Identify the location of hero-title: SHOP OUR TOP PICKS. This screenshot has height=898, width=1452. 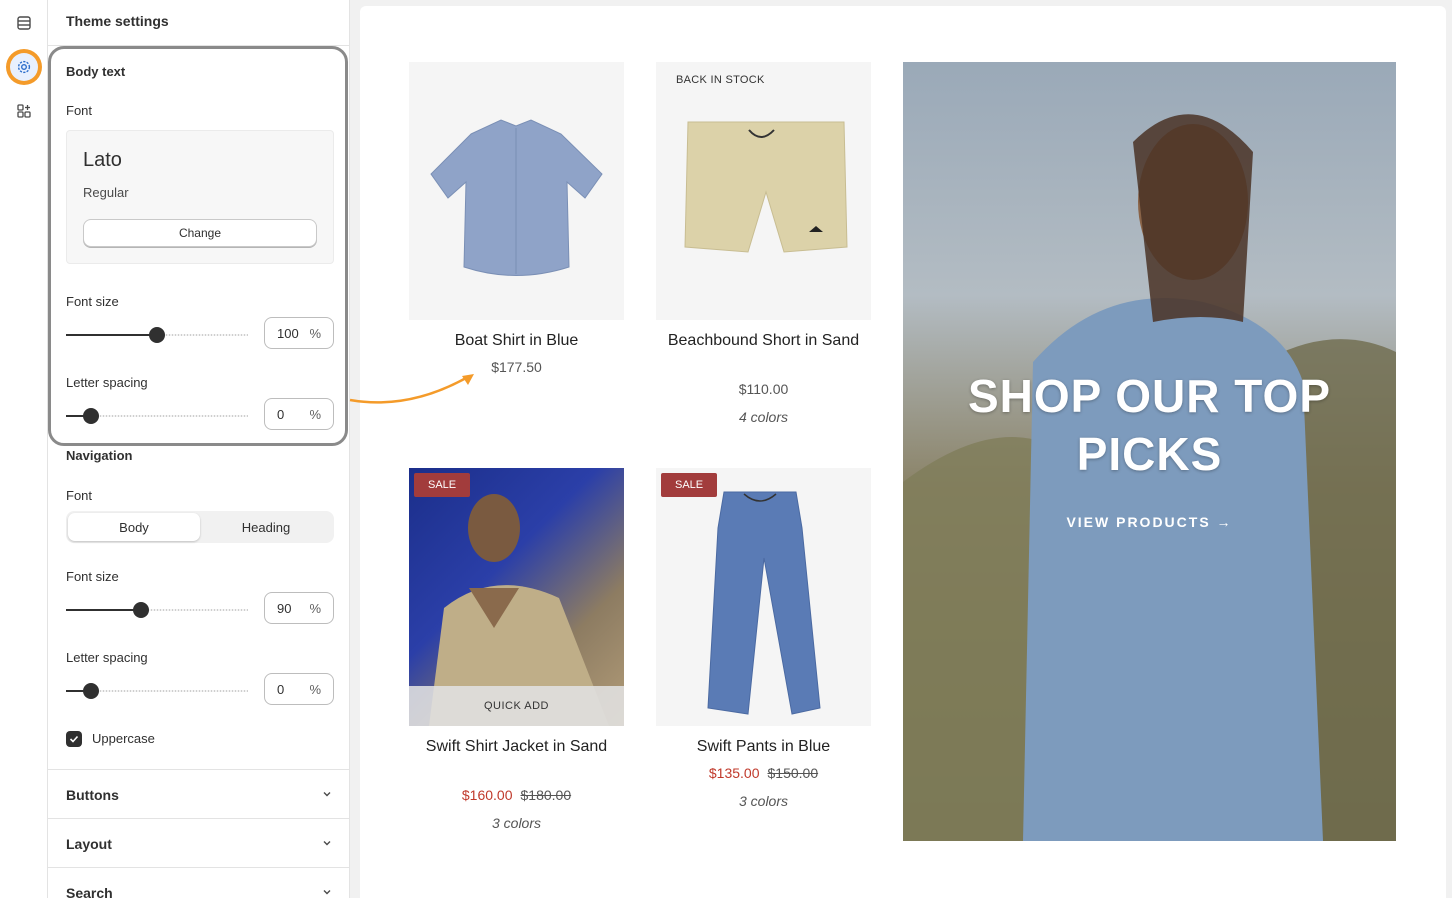
(1149, 425).